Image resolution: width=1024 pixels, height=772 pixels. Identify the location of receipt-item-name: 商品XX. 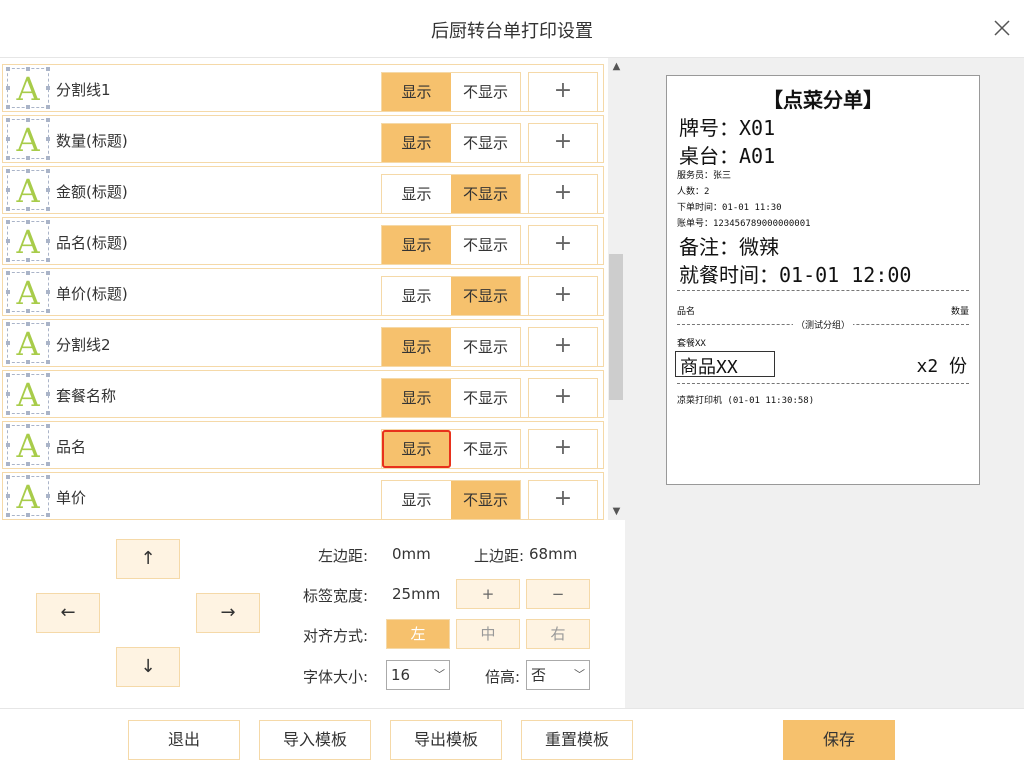
(709, 367).